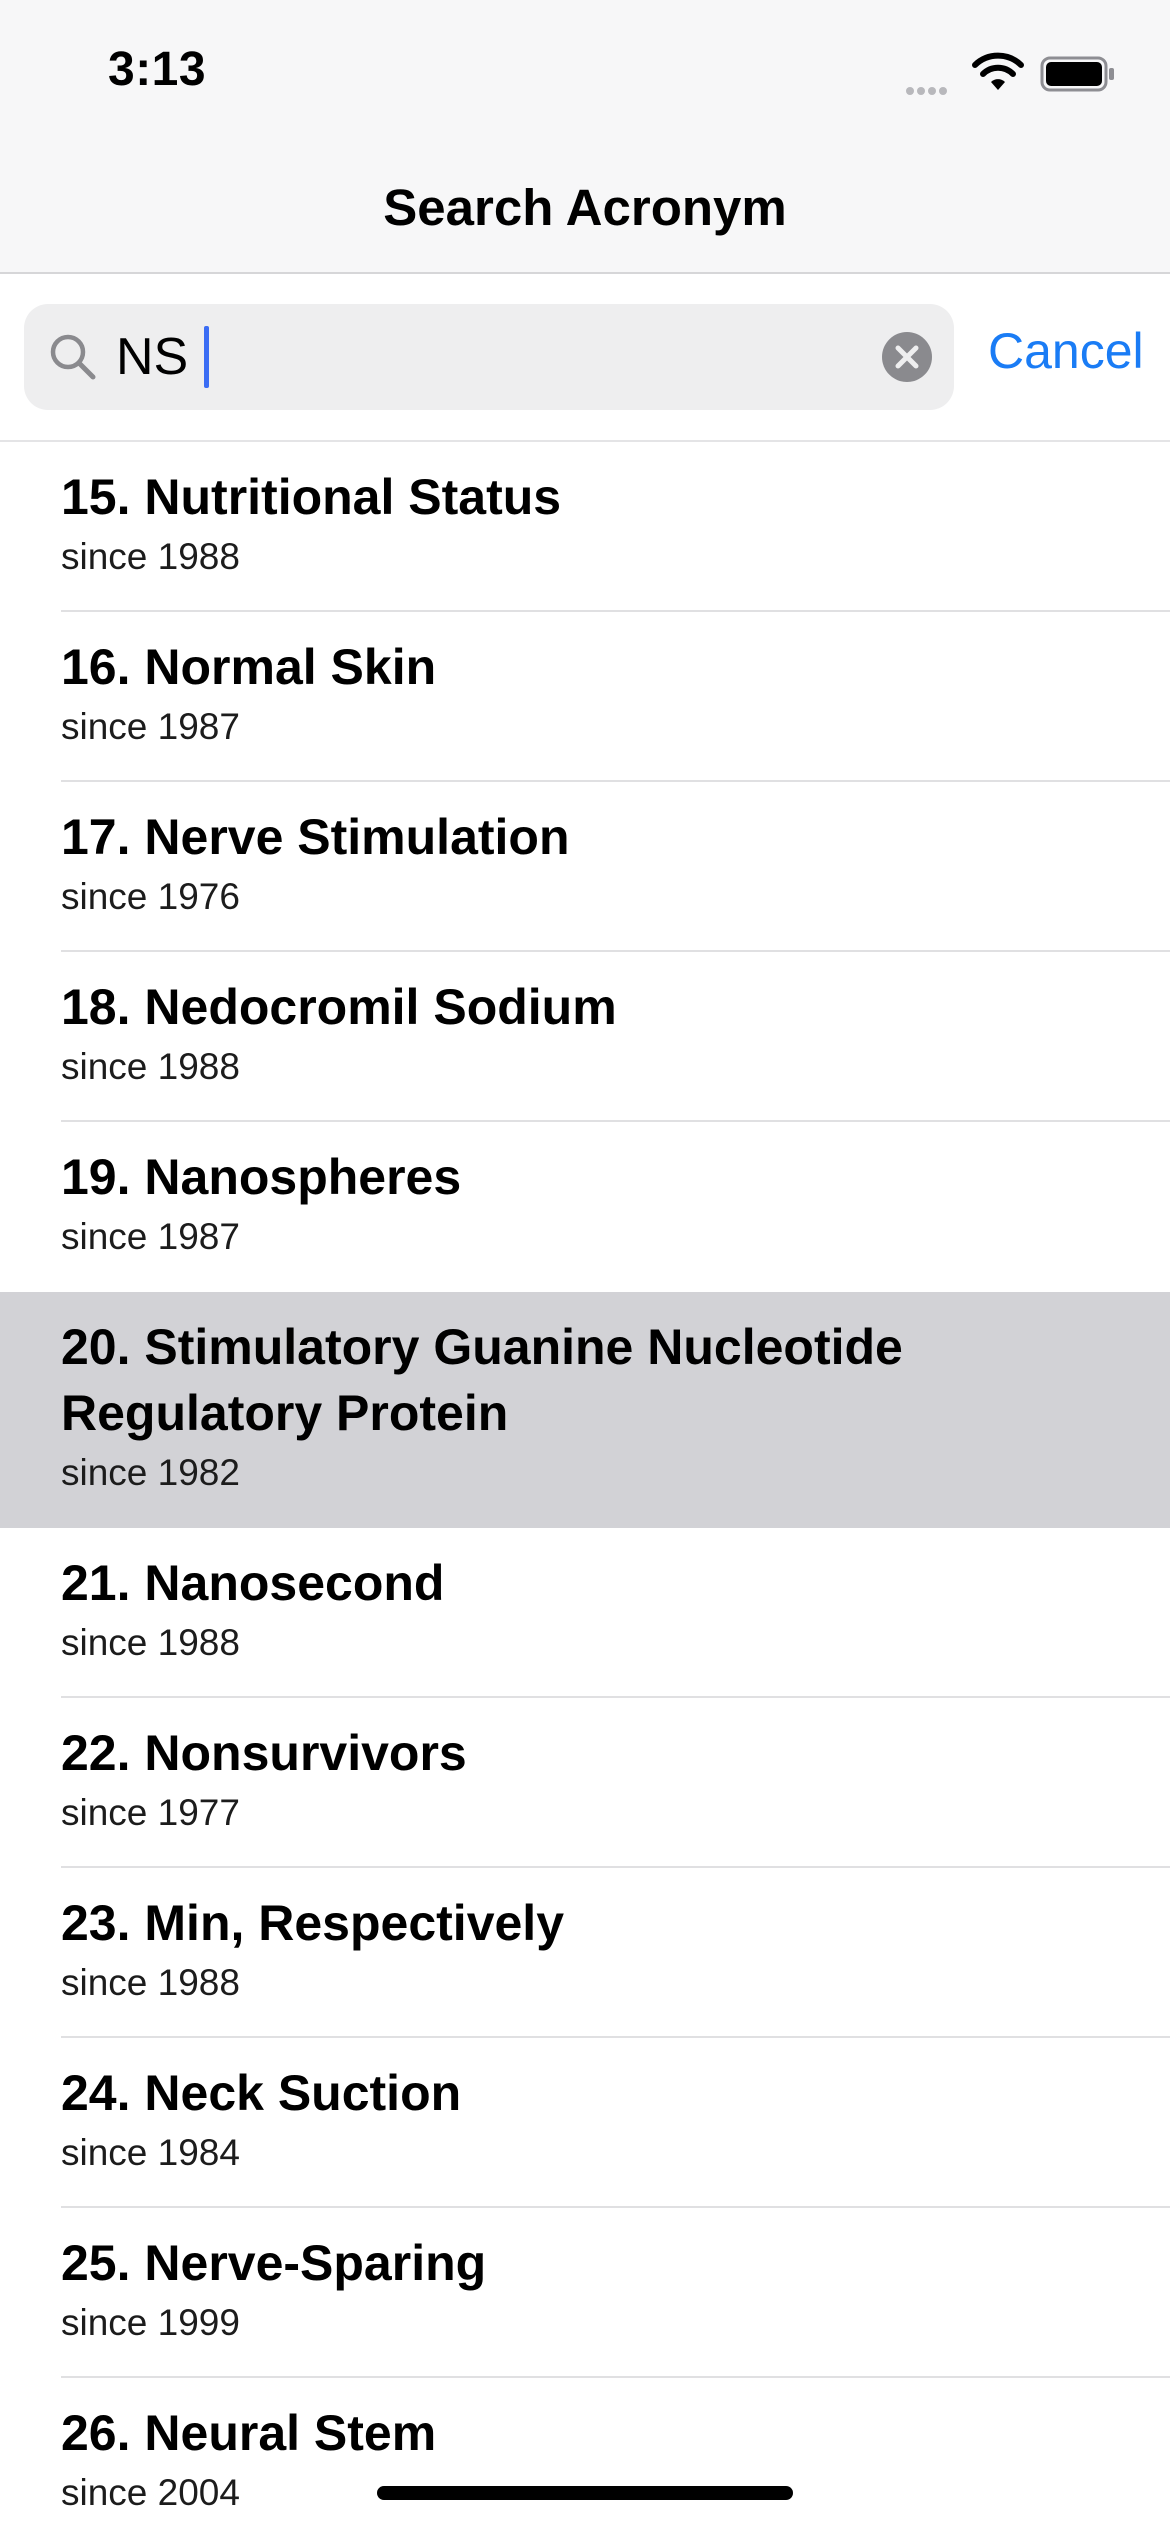 The image size is (1170, 2548). What do you see at coordinates (150, 896) in the screenshot?
I see `acronym-since: since 1976` at bounding box center [150, 896].